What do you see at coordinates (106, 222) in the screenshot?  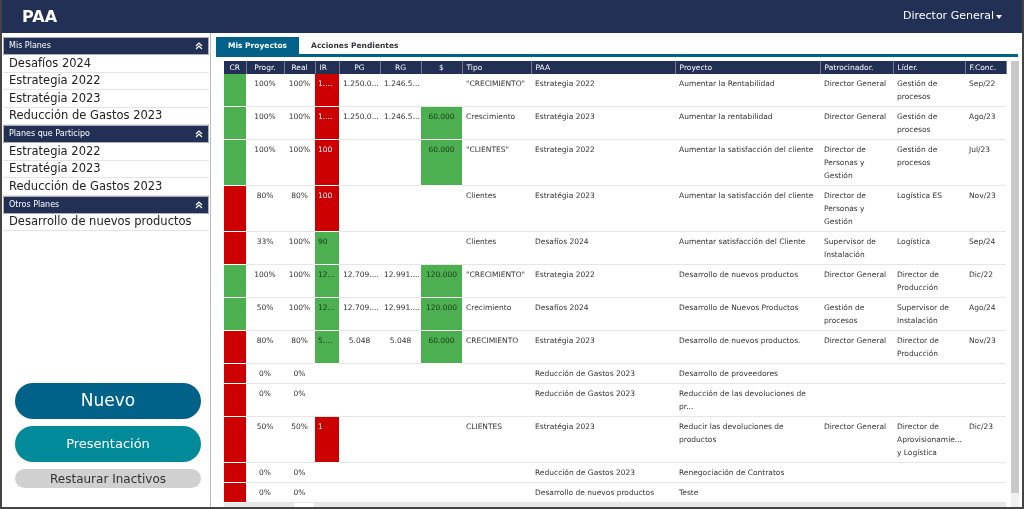 I see `plan-item: Desarrollo de nuevos productos` at bounding box center [106, 222].